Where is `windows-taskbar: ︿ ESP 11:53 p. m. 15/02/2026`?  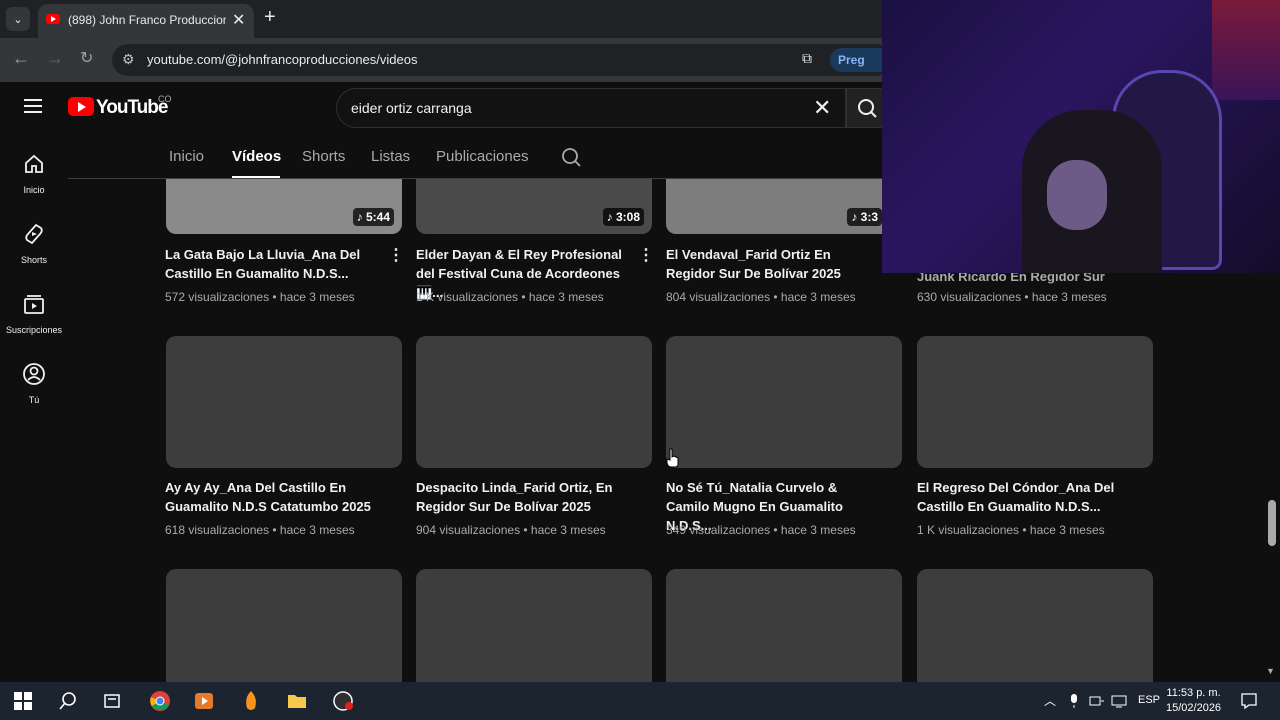 windows-taskbar: ︿ ESP 11:53 p. m. 15/02/2026 is located at coordinates (640, 701).